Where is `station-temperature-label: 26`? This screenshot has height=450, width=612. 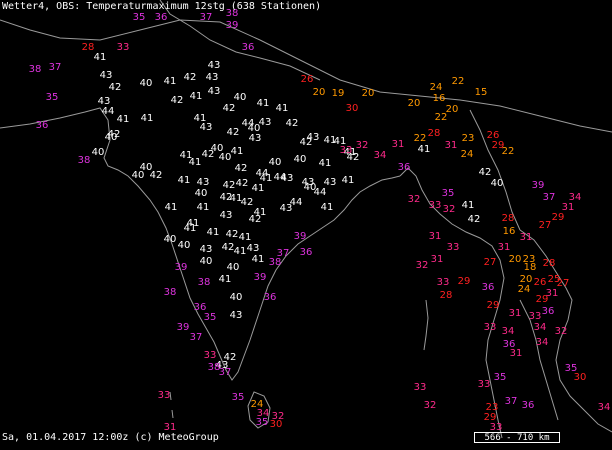 station-temperature-label: 26 is located at coordinates (540, 282).